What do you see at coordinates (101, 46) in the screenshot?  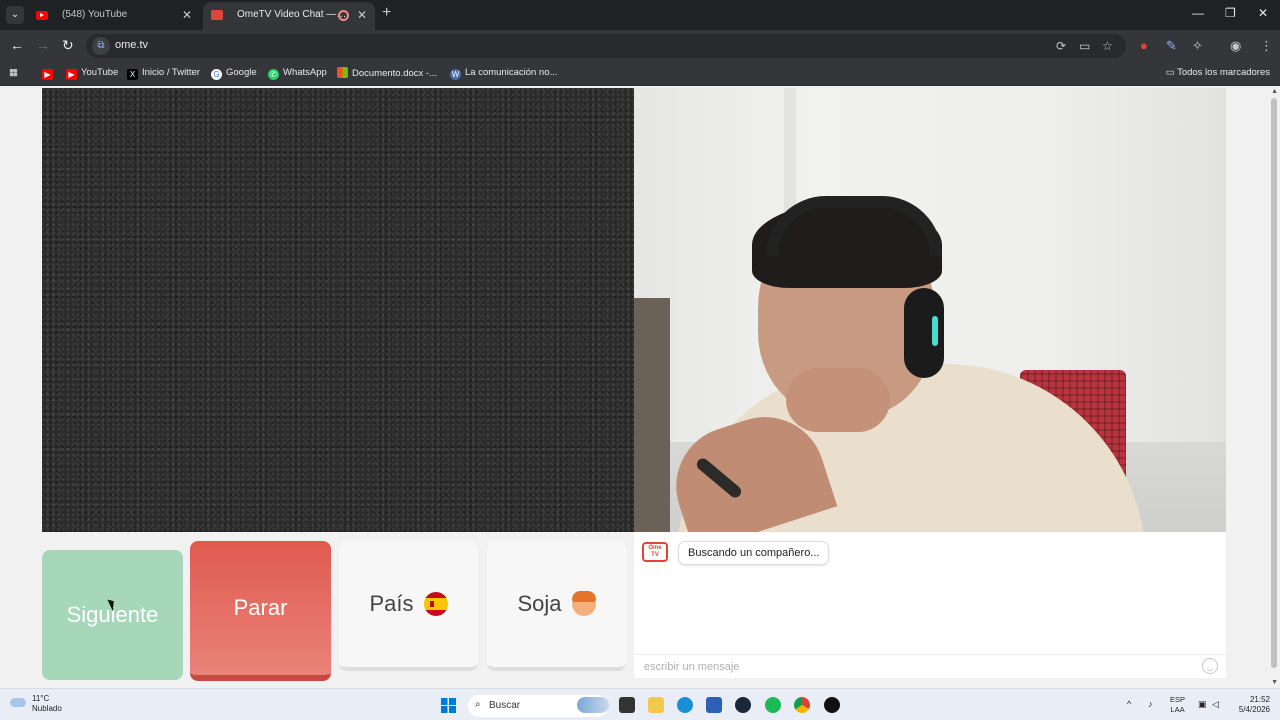 I see `site-info-icon: ⧉` at bounding box center [101, 46].